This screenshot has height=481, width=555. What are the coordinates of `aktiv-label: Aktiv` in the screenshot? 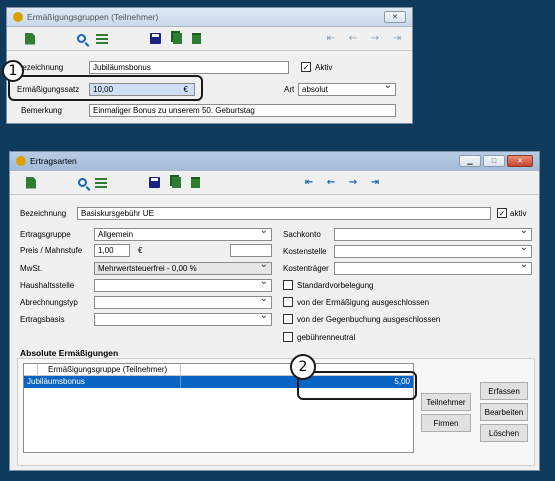 It's located at (324, 67).